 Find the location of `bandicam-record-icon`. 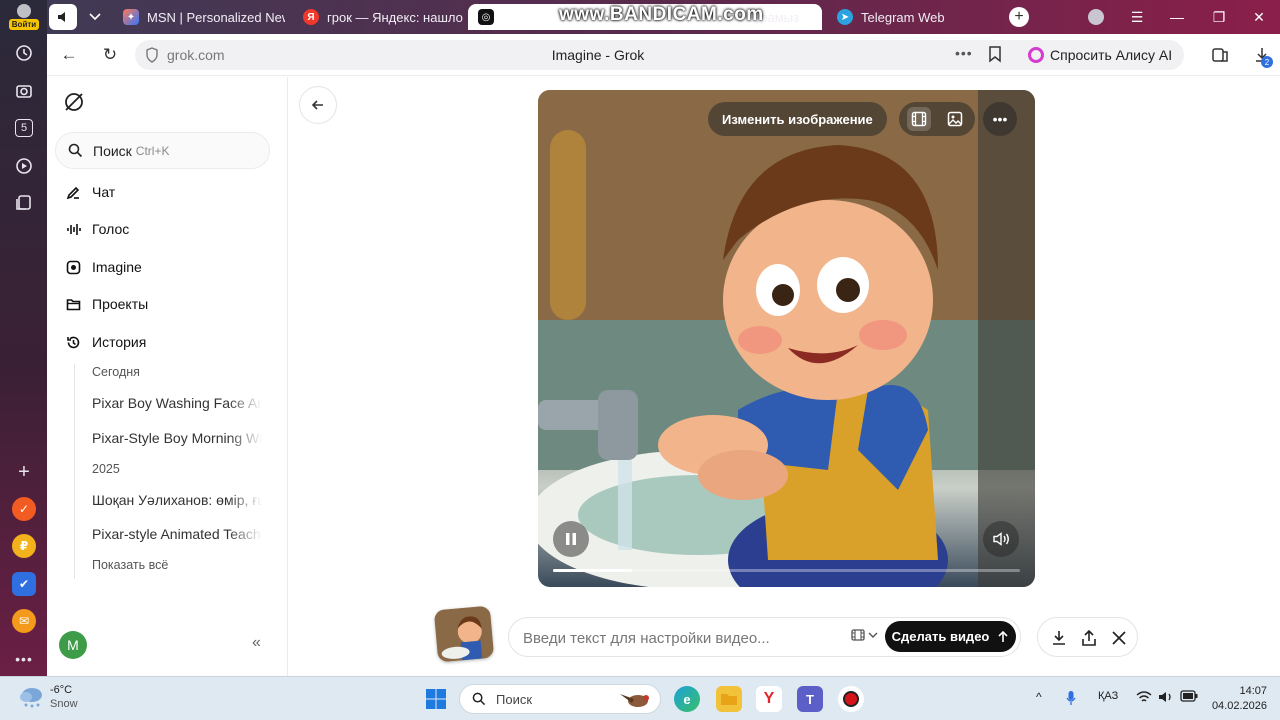

bandicam-record-icon is located at coordinates (851, 699).